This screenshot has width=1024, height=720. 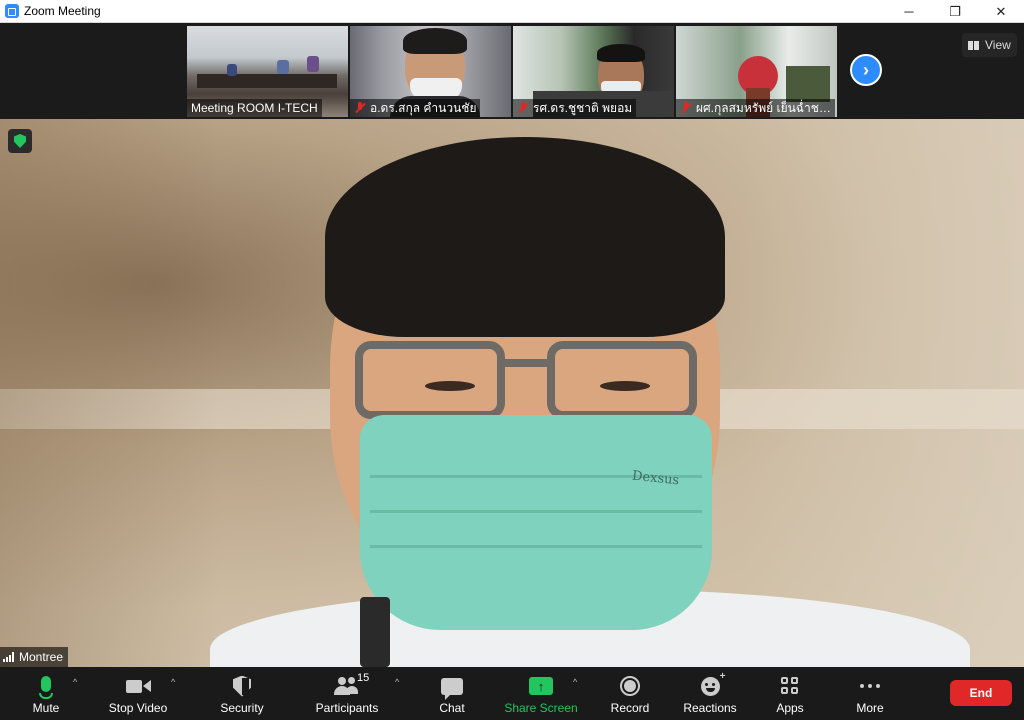 What do you see at coordinates (593, 71) in the screenshot?
I see `participant-thumbnail: รศ.ดร.ชูชาติ พยอม` at bounding box center [593, 71].